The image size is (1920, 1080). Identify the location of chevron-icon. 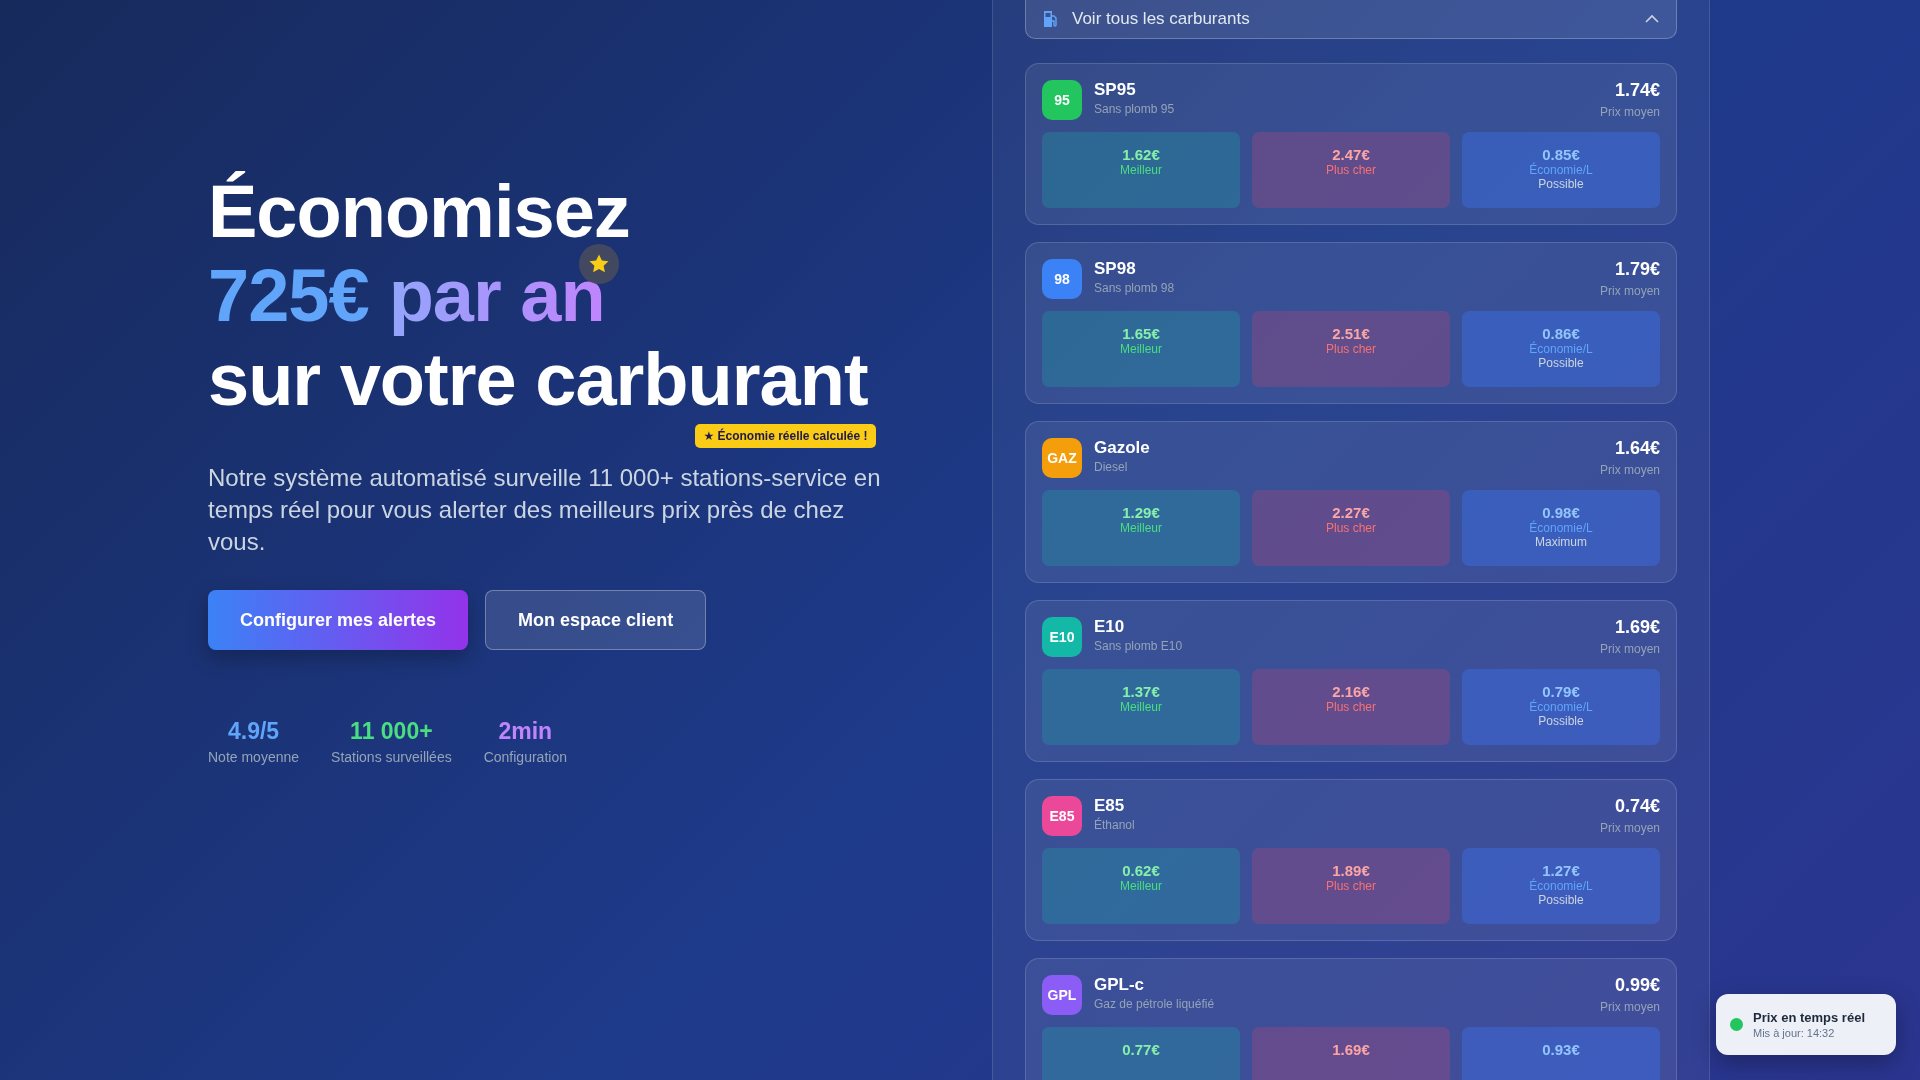
(1652, 19).